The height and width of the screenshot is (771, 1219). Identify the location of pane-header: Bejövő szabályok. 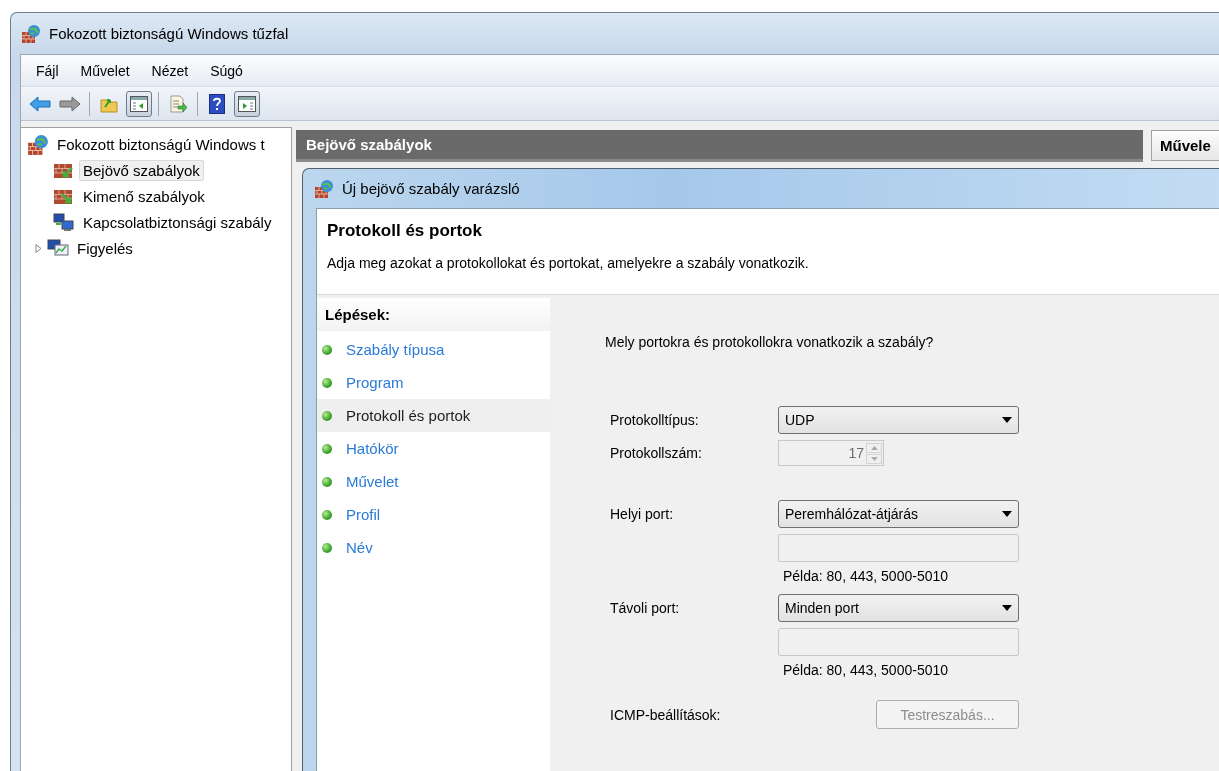
(719, 146).